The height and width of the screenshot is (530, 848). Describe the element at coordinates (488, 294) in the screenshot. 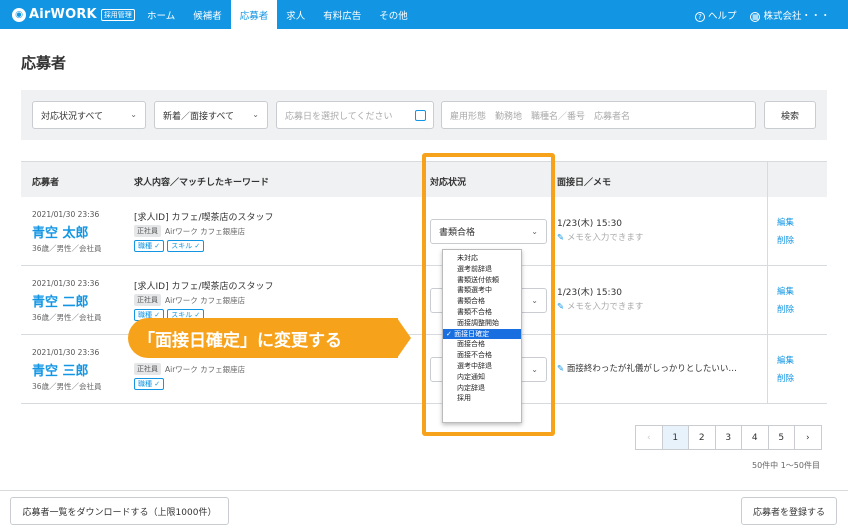

I see `highlight-box` at that location.